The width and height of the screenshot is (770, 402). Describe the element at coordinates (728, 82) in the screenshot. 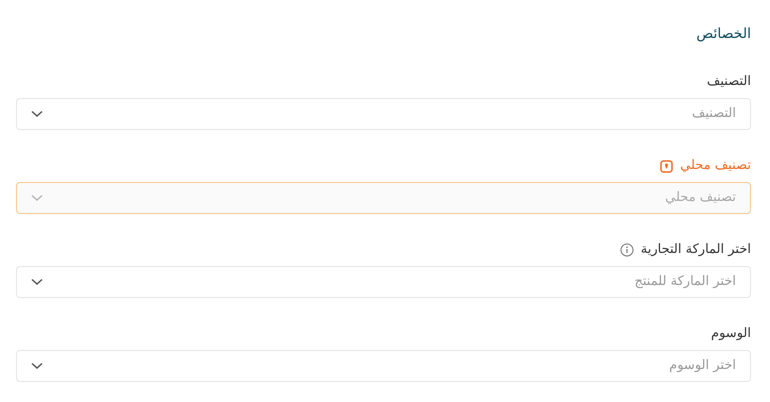

I see `field-label: التصنيف` at that location.